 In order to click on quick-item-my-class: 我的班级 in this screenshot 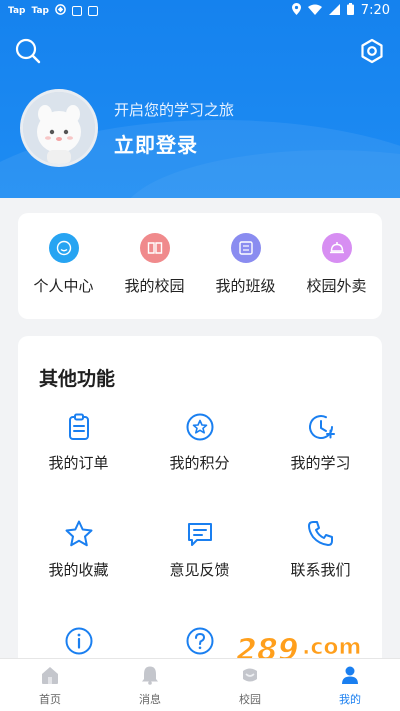, I will do `click(245, 264)`.